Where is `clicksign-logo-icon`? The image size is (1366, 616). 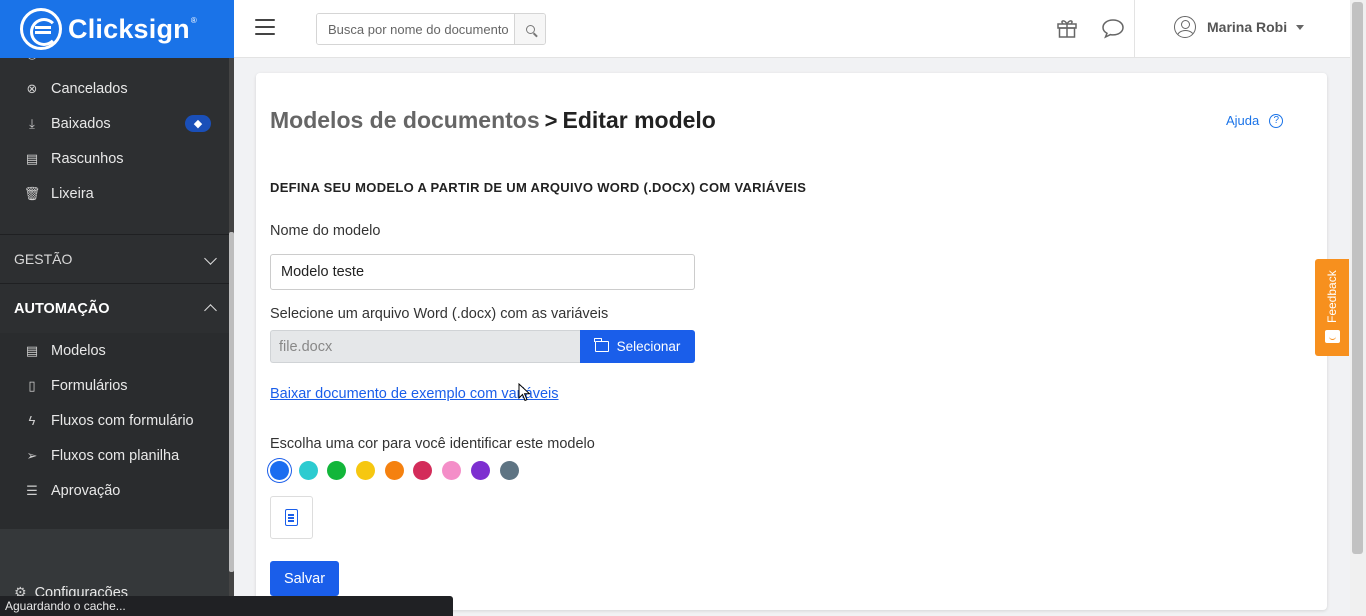 clicksign-logo-icon is located at coordinates (41, 29).